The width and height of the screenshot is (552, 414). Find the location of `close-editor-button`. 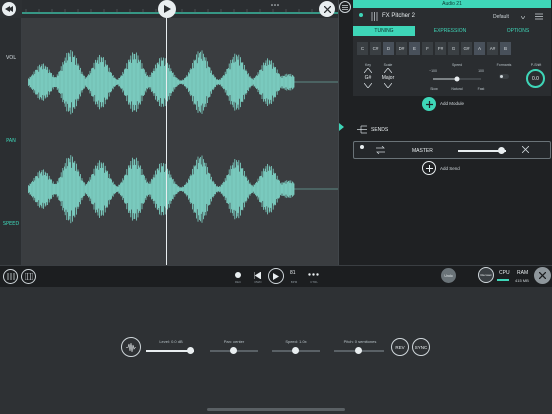

close-editor-button is located at coordinates (327, 9).